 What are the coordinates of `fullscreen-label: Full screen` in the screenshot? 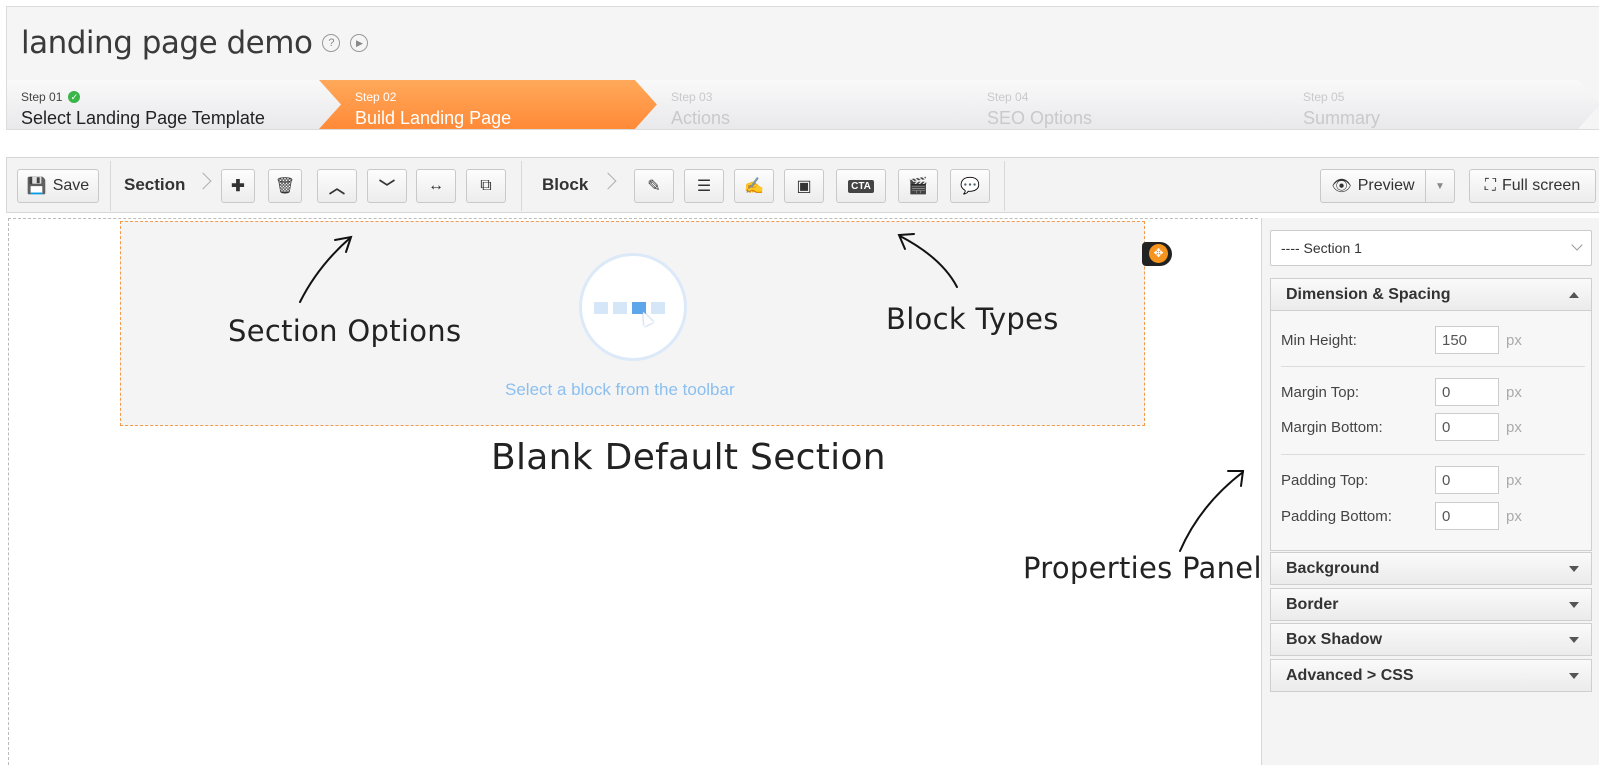 It's located at (1541, 185).